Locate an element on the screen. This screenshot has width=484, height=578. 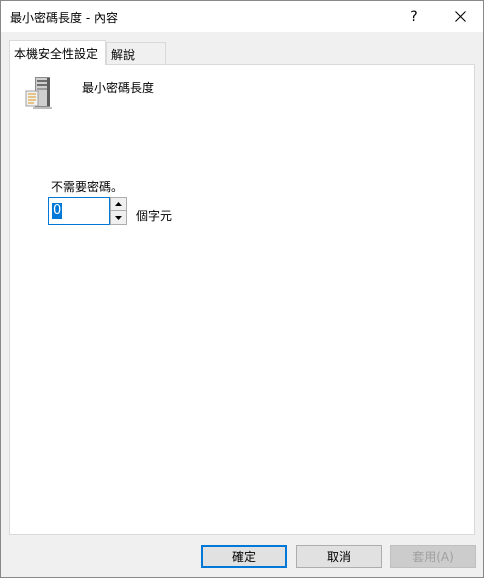
arrow-up-icon is located at coordinates (118, 204).